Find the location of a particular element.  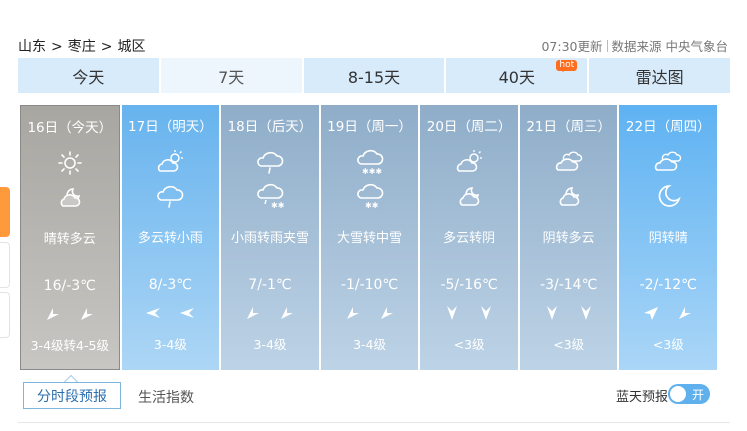

day-card: 18日（后天） ✱✱ 小雨转雨夹雪 7/-1℃ 3-4级 is located at coordinates (270, 237).